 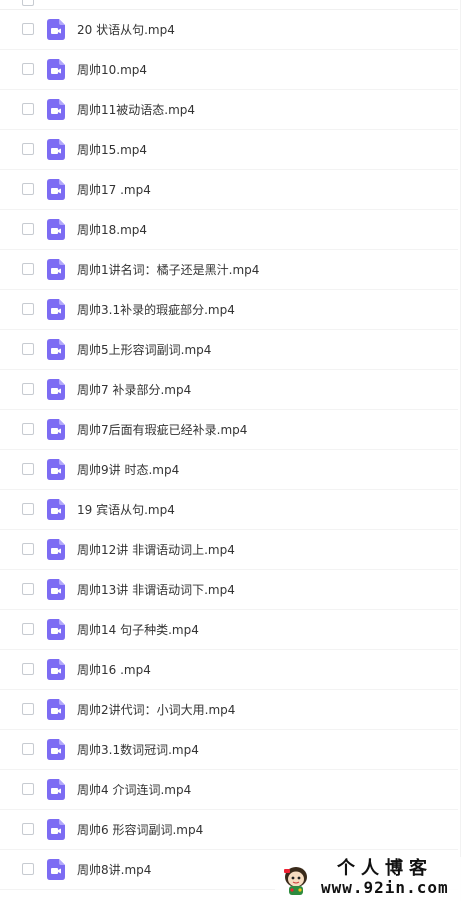 What do you see at coordinates (229, 750) in the screenshot?
I see `file-row: 周帅3.1数词冠词.mp4` at bounding box center [229, 750].